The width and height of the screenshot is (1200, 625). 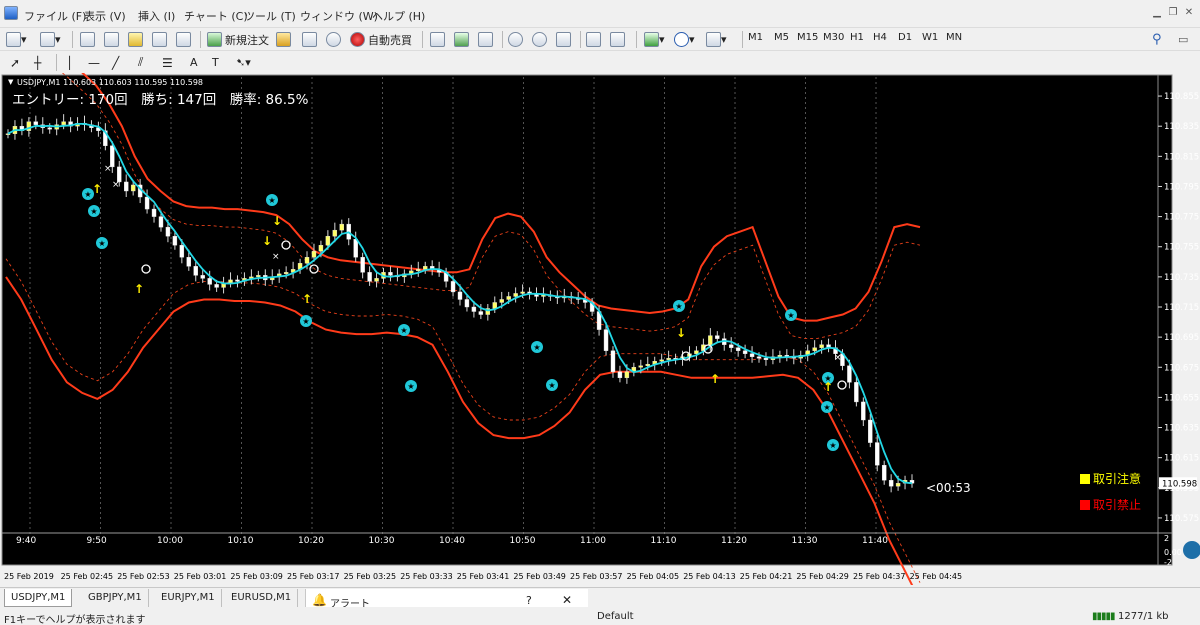 I want to click on menu-chart: チャート (C), so click(x=216, y=16).